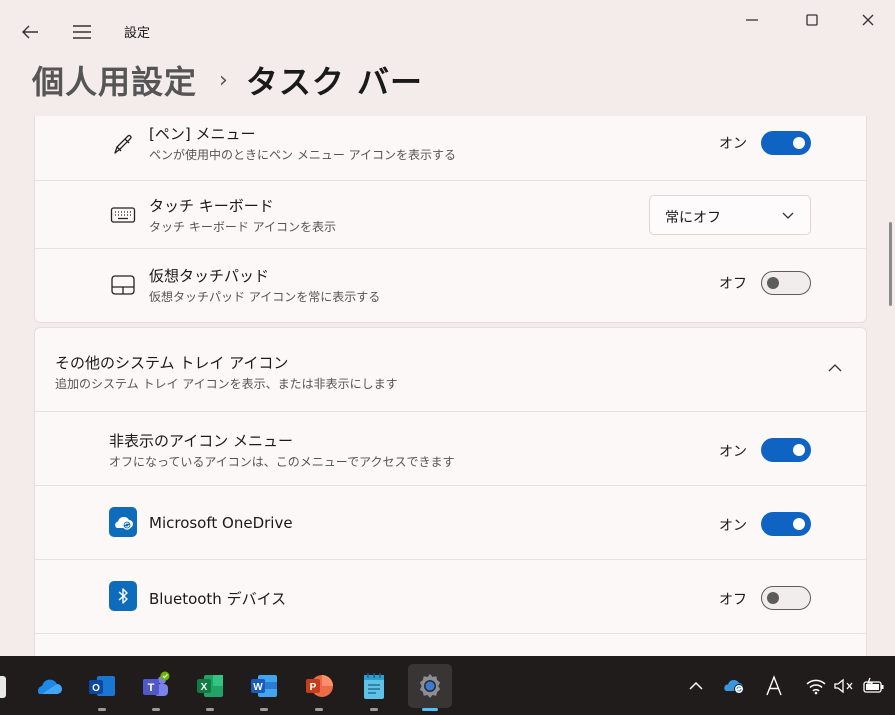 This screenshot has width=895, height=715. Describe the element at coordinates (890, 264) in the screenshot. I see `scrollbar-thumb` at that location.